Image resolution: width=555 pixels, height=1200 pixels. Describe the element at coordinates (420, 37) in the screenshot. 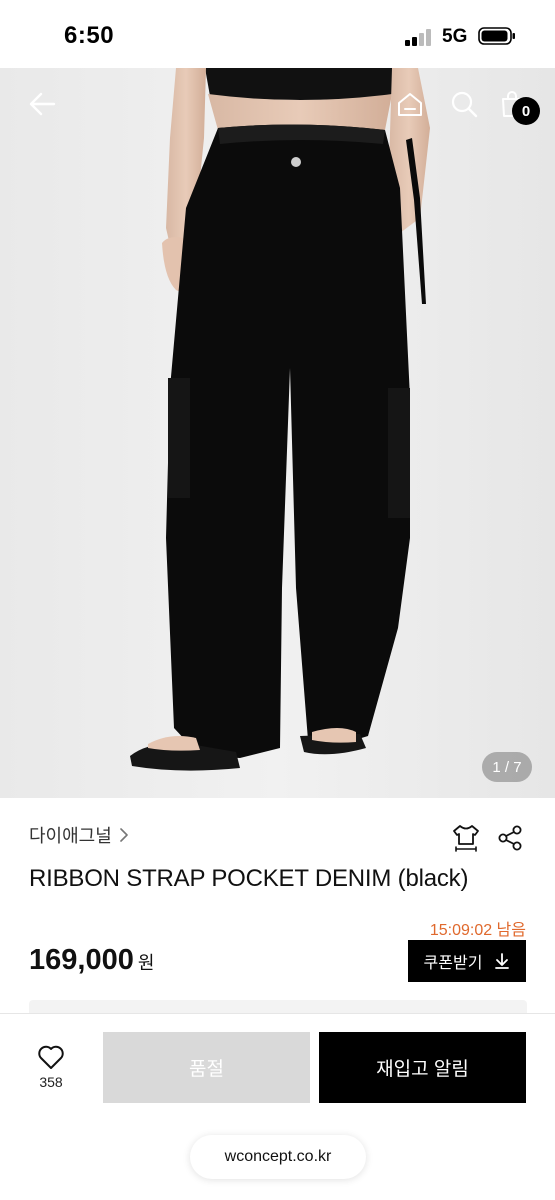

I see `signal-icon` at that location.